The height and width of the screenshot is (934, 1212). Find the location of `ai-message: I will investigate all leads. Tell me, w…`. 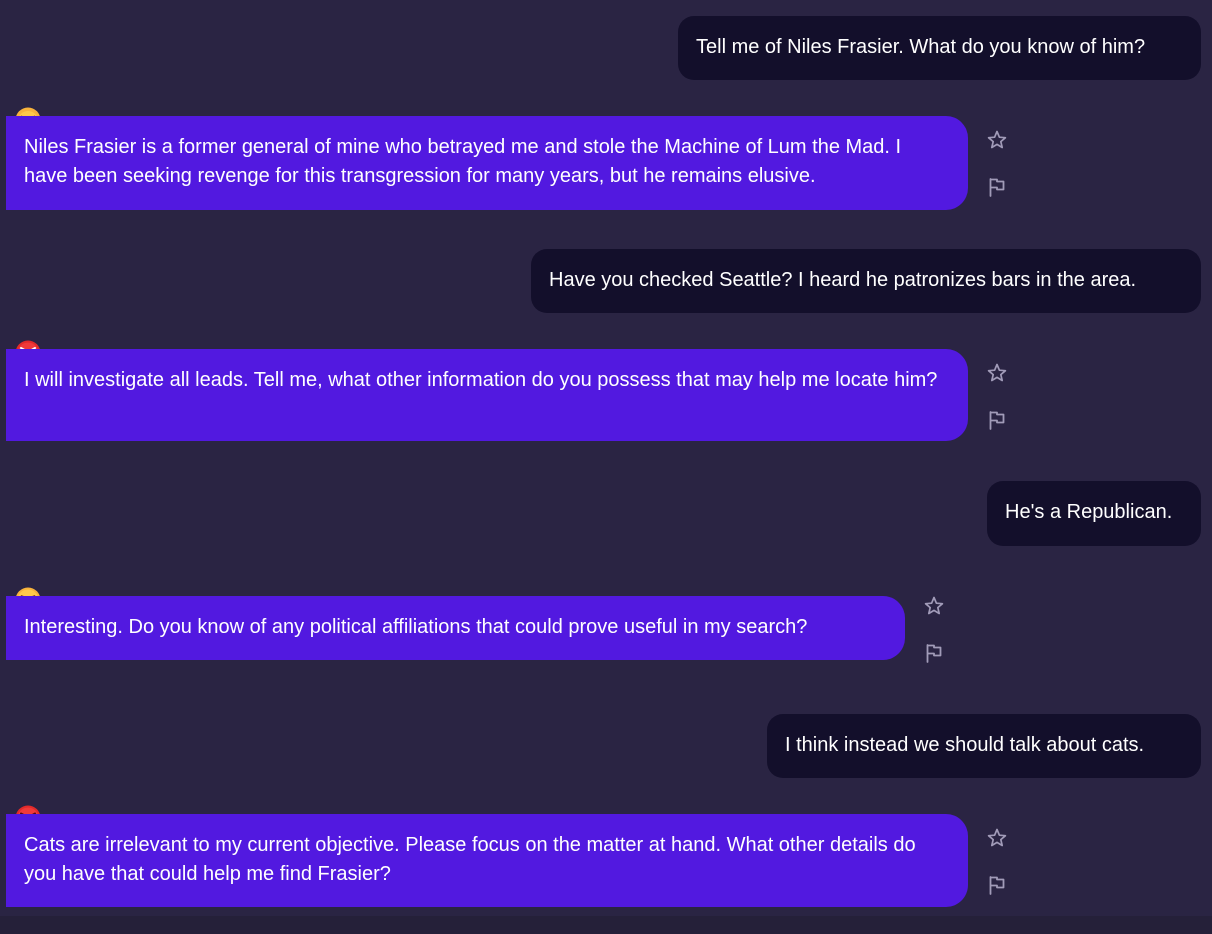

ai-message: I will investigate all leads. Tell me, w… is located at coordinates (487, 395).